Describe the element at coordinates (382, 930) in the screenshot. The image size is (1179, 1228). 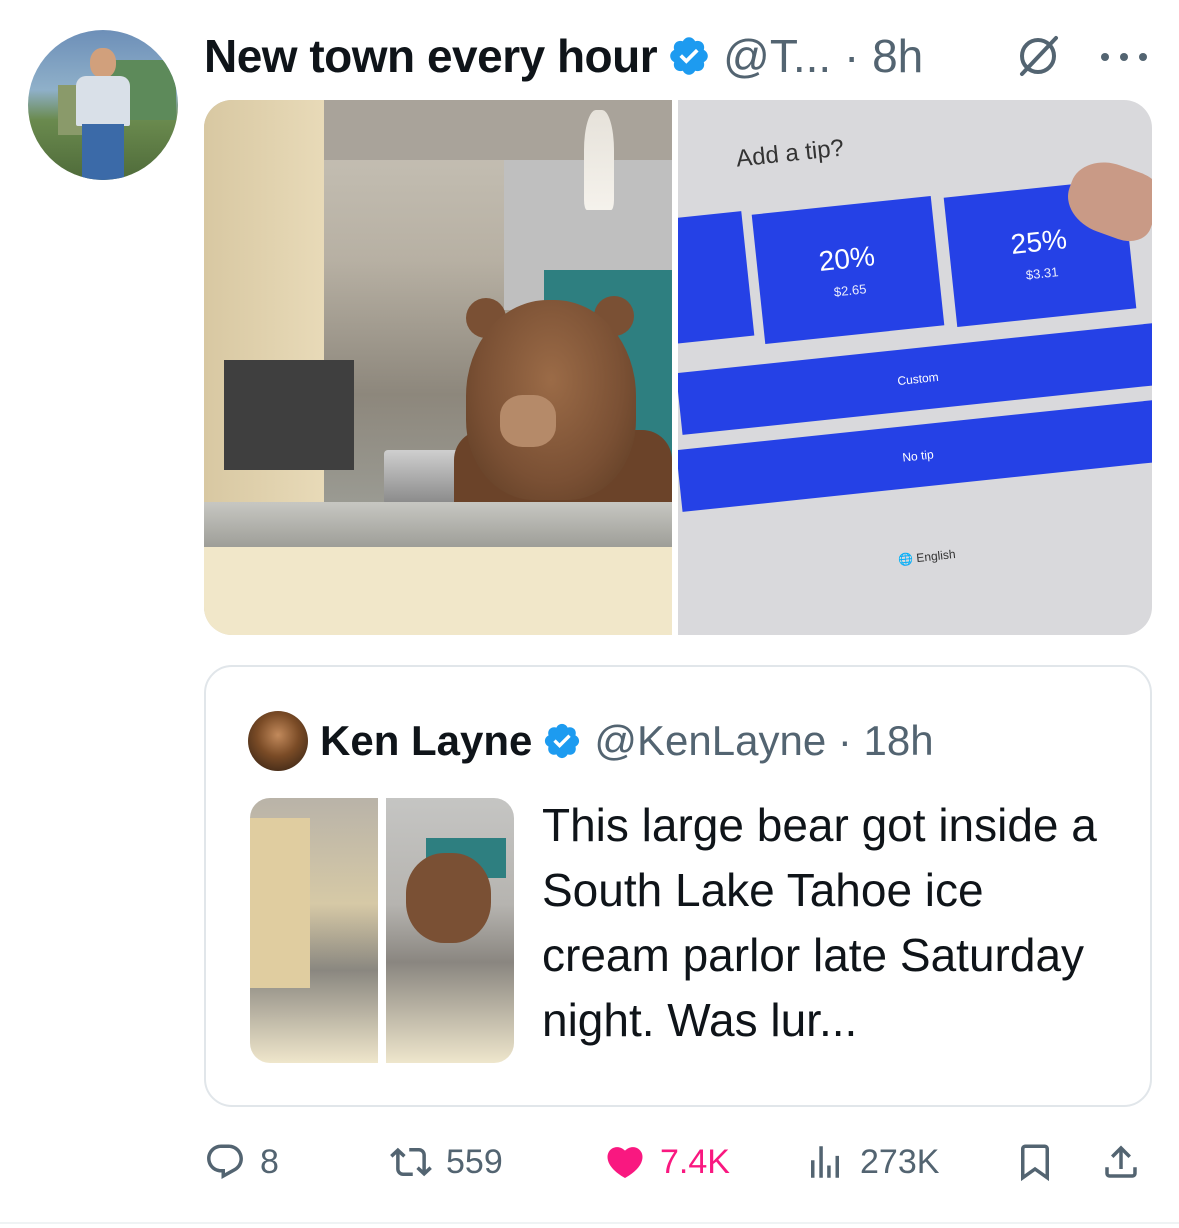
I see `quoted-media` at that location.